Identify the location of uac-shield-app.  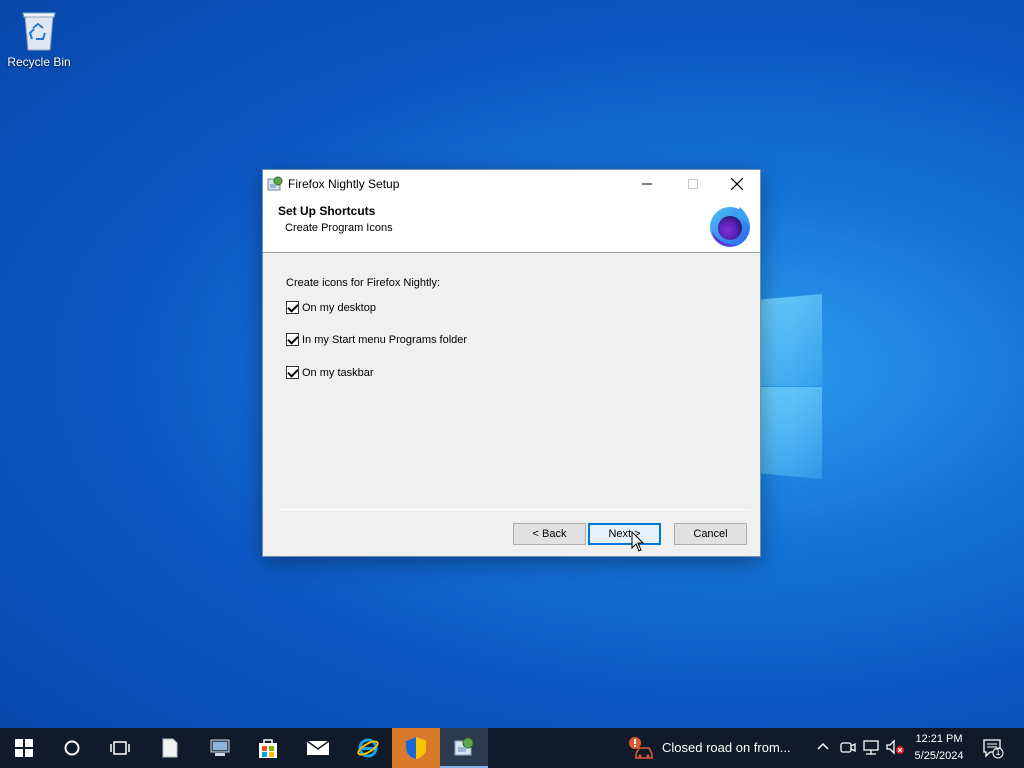
(416, 748).